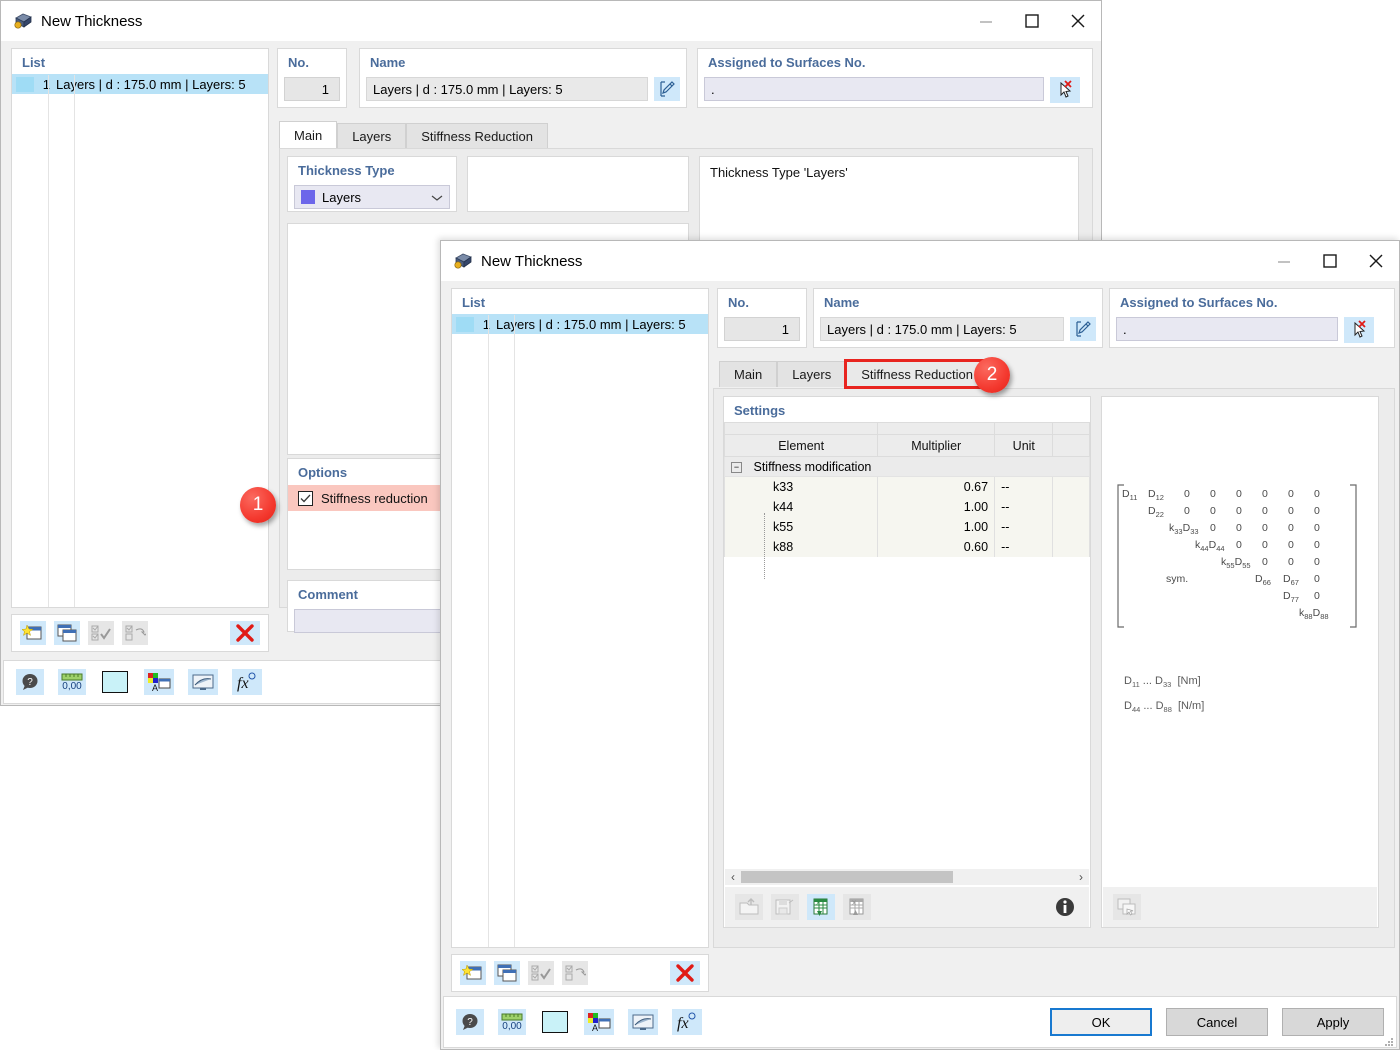  I want to click on svg-text: A, so click(155, 687).